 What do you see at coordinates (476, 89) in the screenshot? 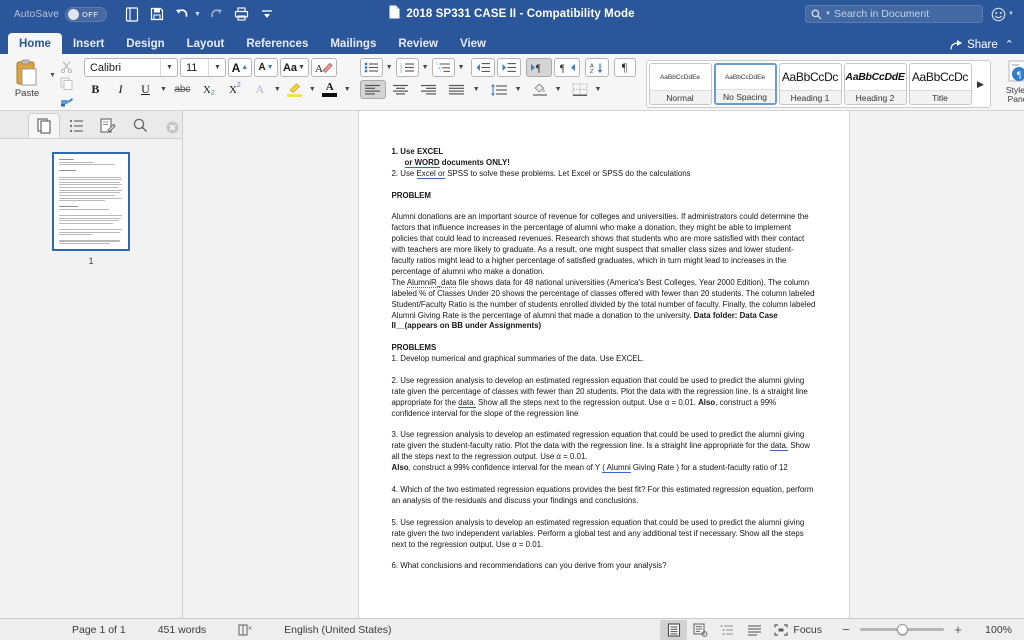
I see `justify-caret-icon: ▼` at bounding box center [476, 89].